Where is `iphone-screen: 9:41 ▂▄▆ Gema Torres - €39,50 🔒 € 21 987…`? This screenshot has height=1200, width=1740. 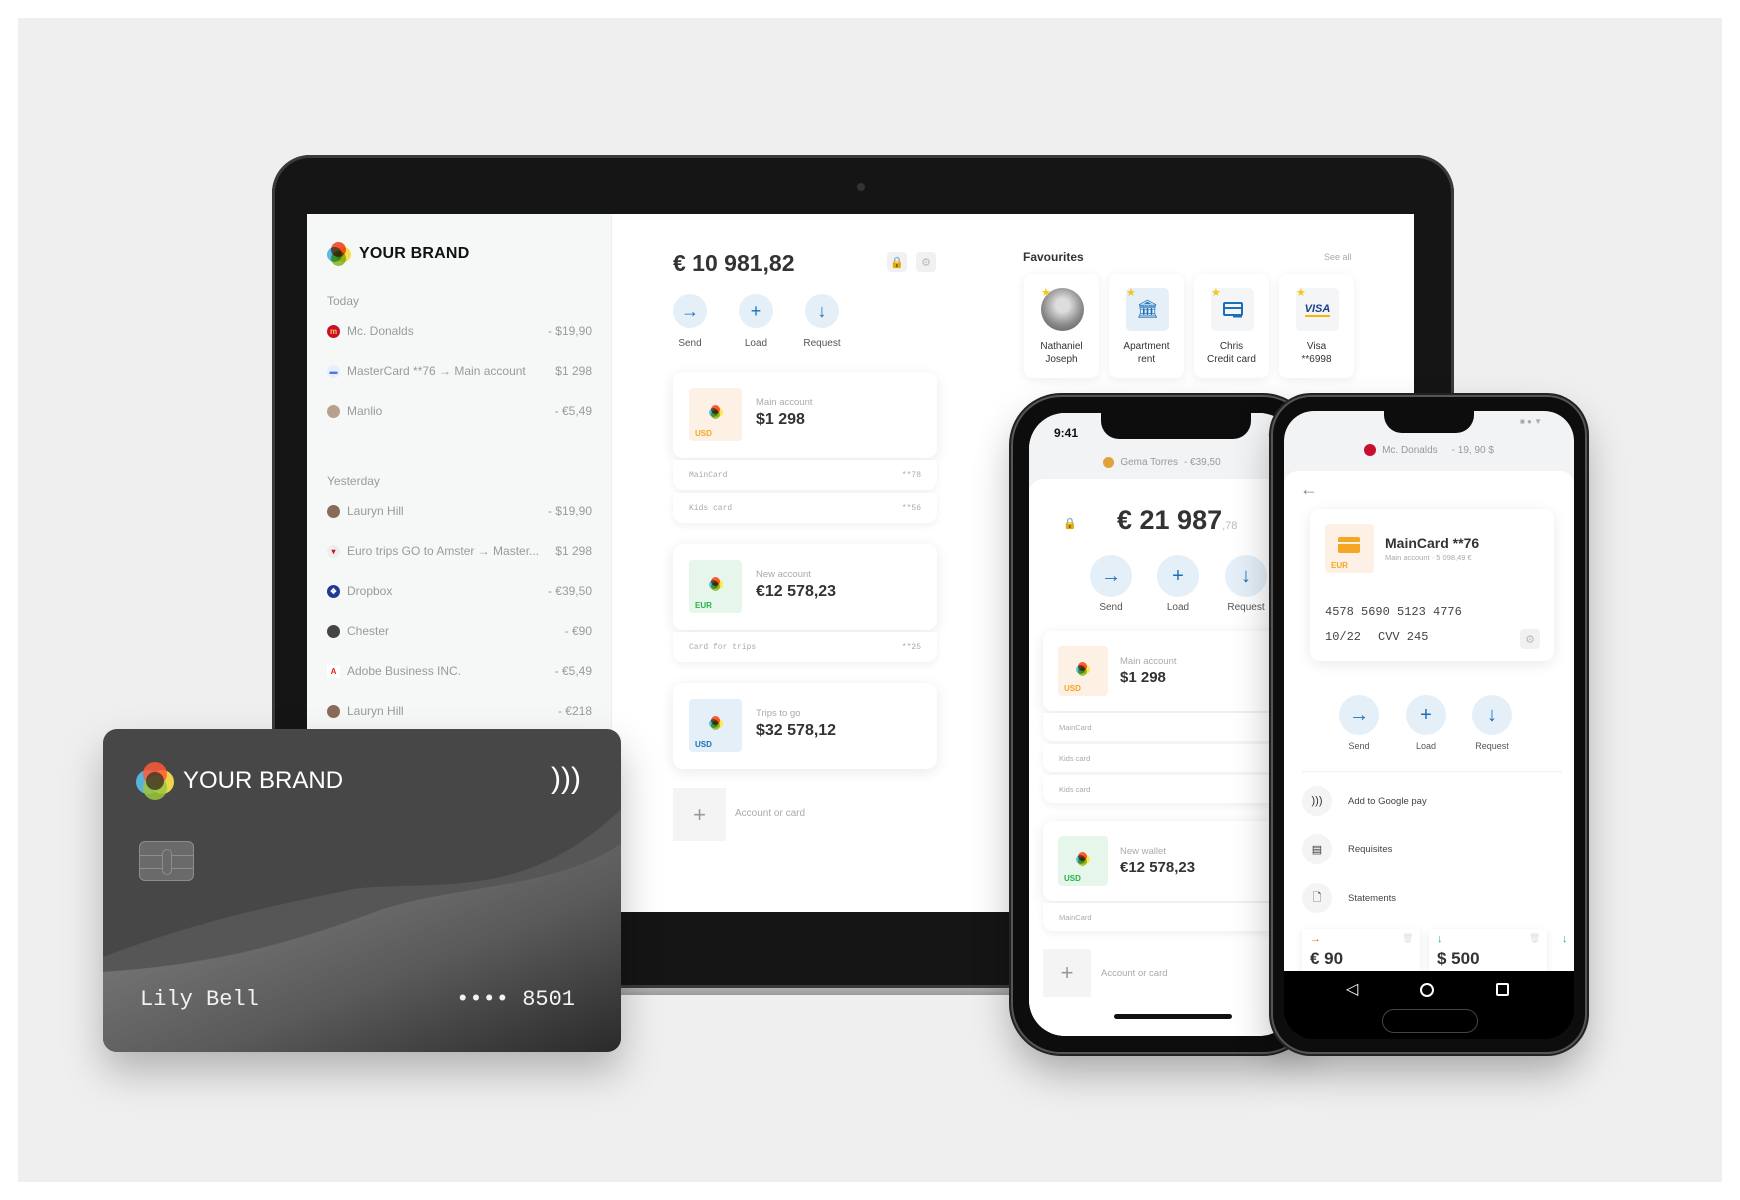 iphone-screen: 9:41 ▂▄▆ Gema Torres - €39,50 🔒 € 21 987… is located at coordinates (1162, 724).